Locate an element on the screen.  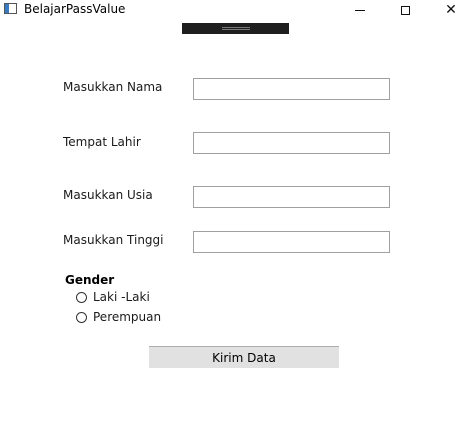
minimize-icon is located at coordinates (360, 10).